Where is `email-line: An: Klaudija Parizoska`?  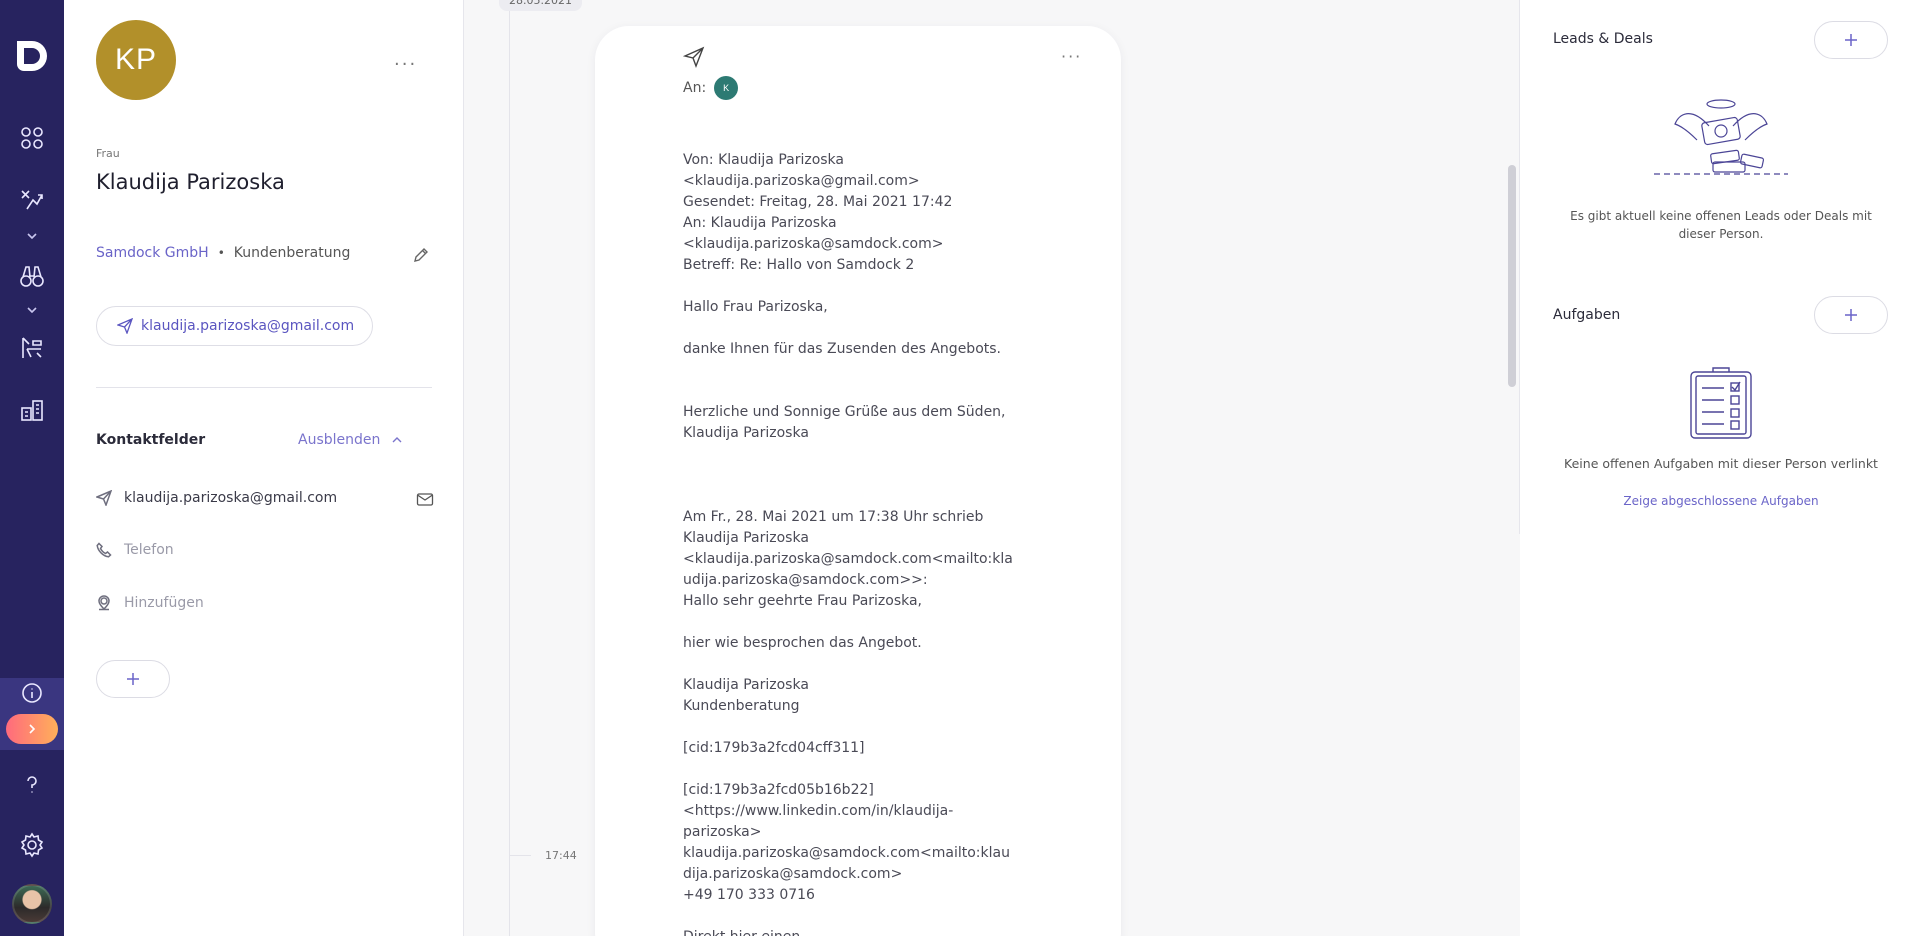 email-line: An: Klaudija Parizoska is located at coordinates (760, 223).